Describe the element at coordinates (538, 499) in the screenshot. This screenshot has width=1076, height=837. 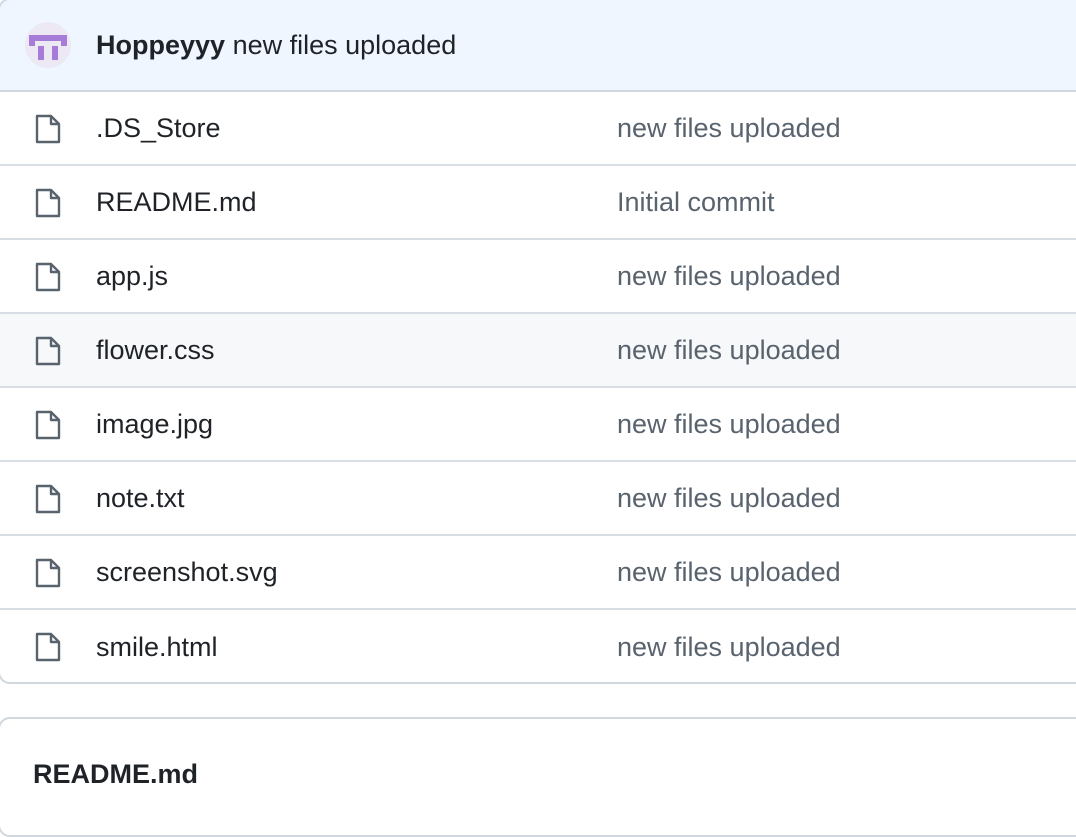
I see `file-row: note.txt new files uploaded` at that location.